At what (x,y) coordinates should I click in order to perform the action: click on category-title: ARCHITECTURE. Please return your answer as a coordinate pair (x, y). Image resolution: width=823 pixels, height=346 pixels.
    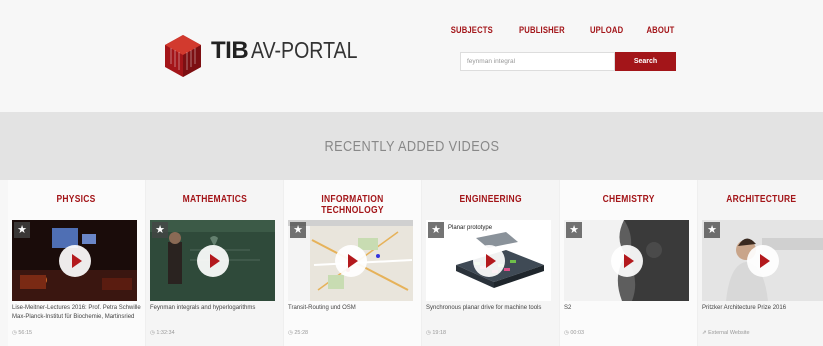
    Looking at the image, I should click on (760, 199).